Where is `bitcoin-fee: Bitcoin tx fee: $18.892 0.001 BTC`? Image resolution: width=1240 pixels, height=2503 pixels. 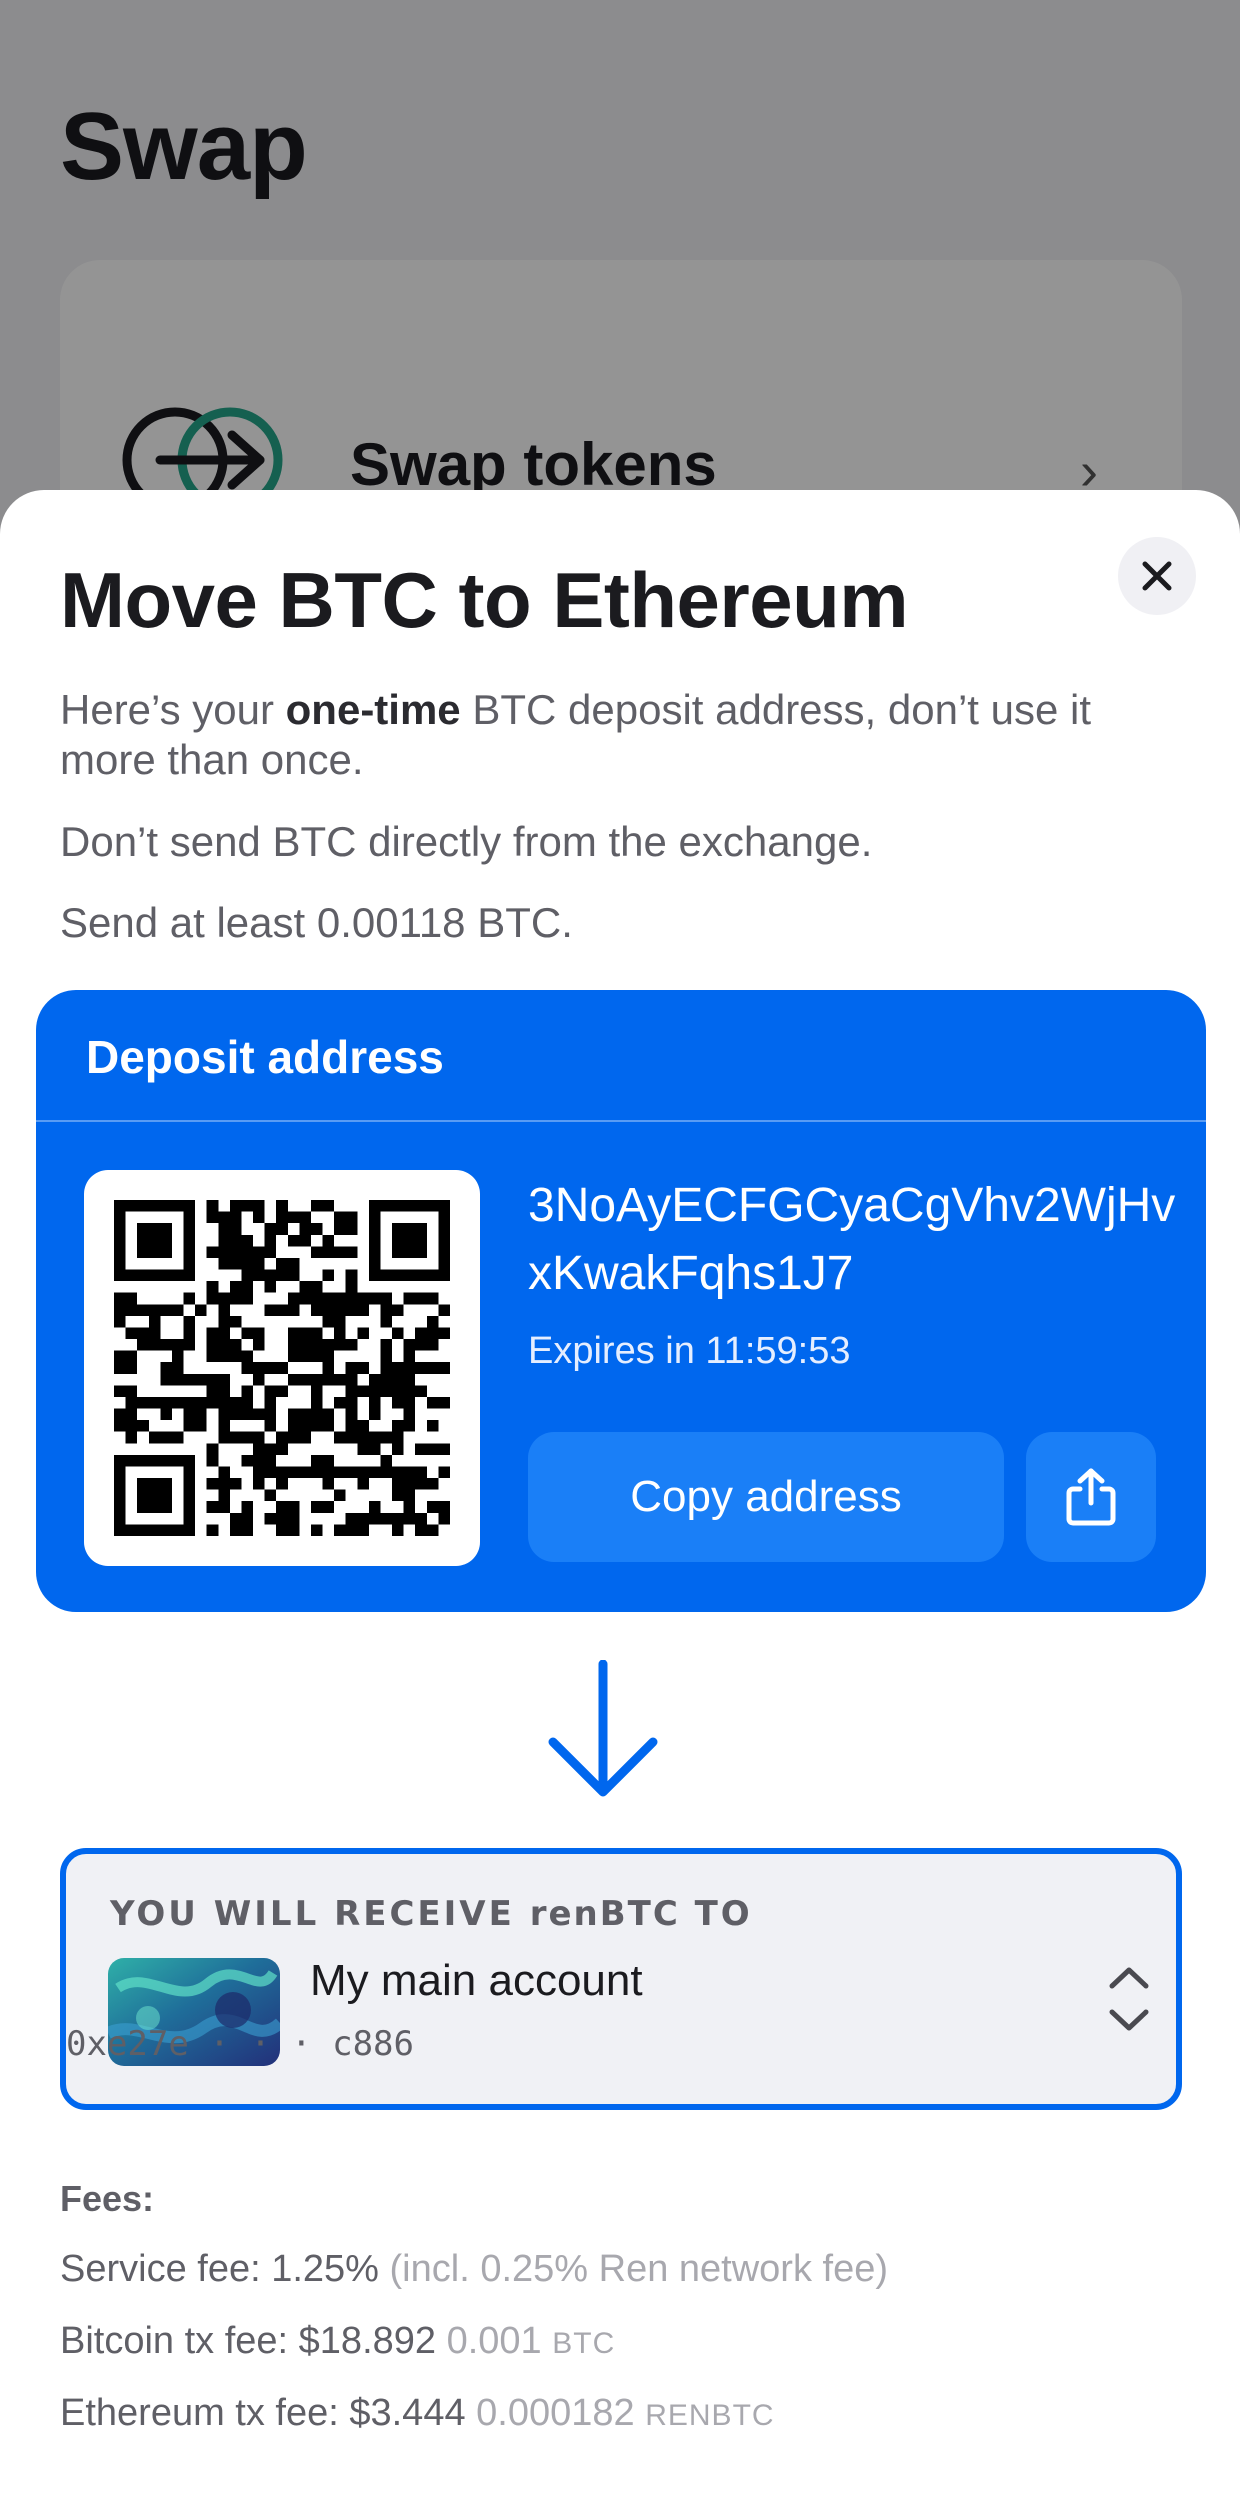 bitcoin-fee: Bitcoin tx fee: $18.892 0.001 BTC is located at coordinates (337, 2341).